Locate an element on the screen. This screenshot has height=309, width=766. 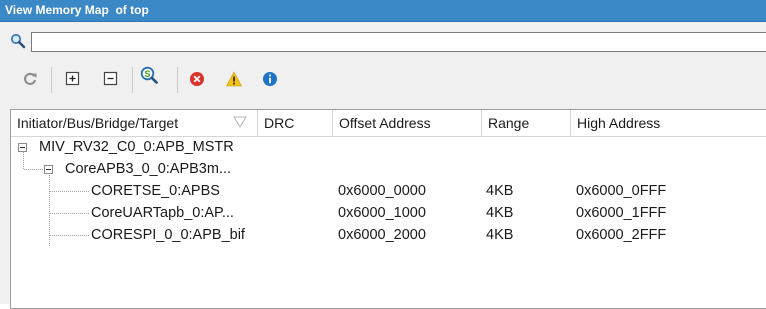
column-header-high: High Address is located at coordinates (668, 123).